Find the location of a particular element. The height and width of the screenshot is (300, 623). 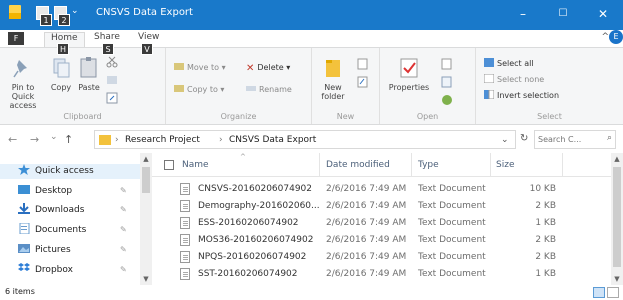

paste-label: Paste is located at coordinates (89, 87).